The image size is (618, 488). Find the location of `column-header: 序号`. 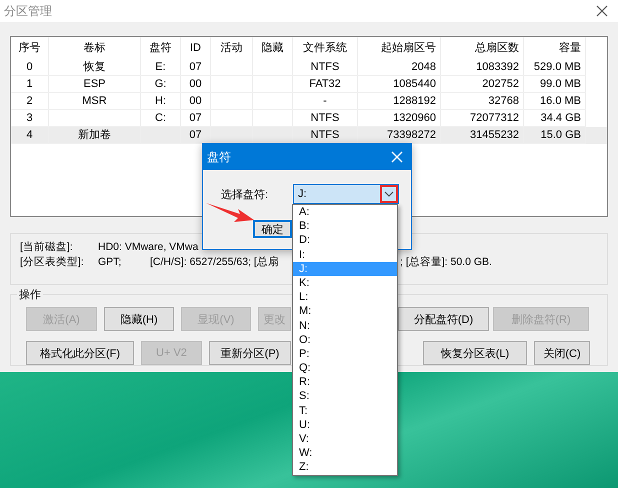

column-header: 序号 is located at coordinates (30, 48).